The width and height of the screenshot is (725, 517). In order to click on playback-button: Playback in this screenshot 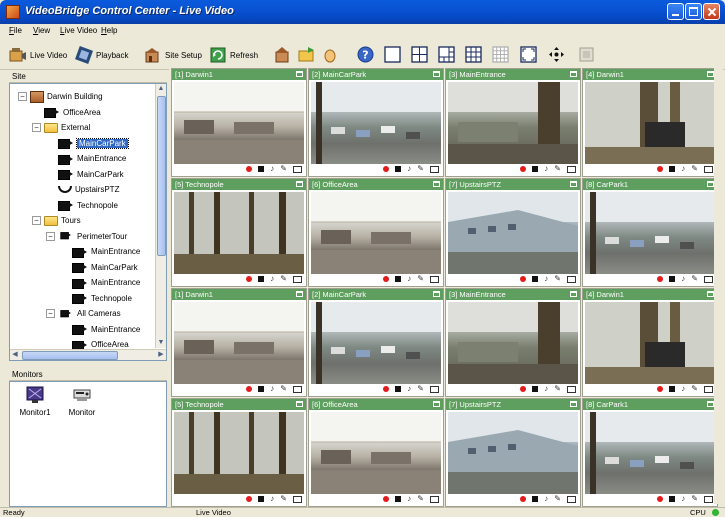, I will do `click(101, 55)`.